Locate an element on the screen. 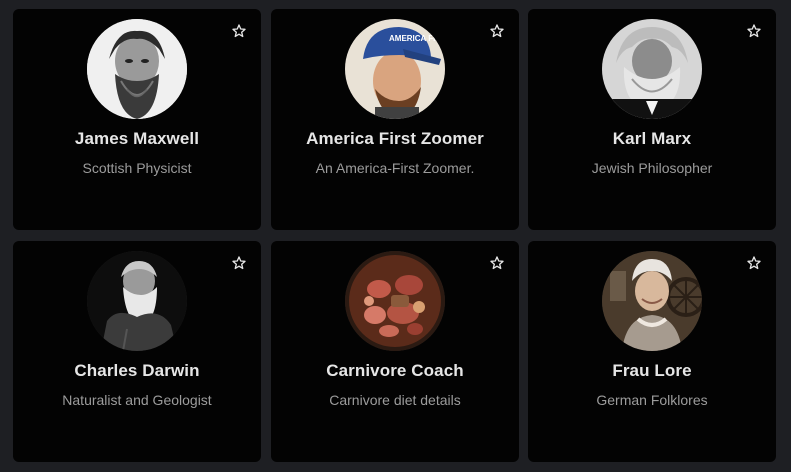 The width and height of the screenshot is (791, 472). character-name: Carnivore Coach is located at coordinates (395, 370).